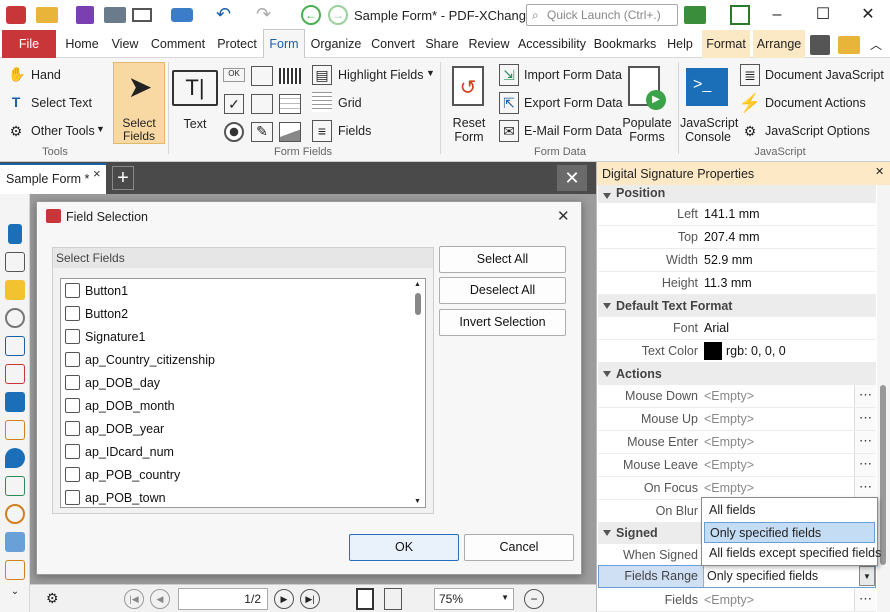 This screenshot has width=890, height=612. What do you see at coordinates (552, 44) in the screenshot?
I see `tab-accessibility: Accessibility` at bounding box center [552, 44].